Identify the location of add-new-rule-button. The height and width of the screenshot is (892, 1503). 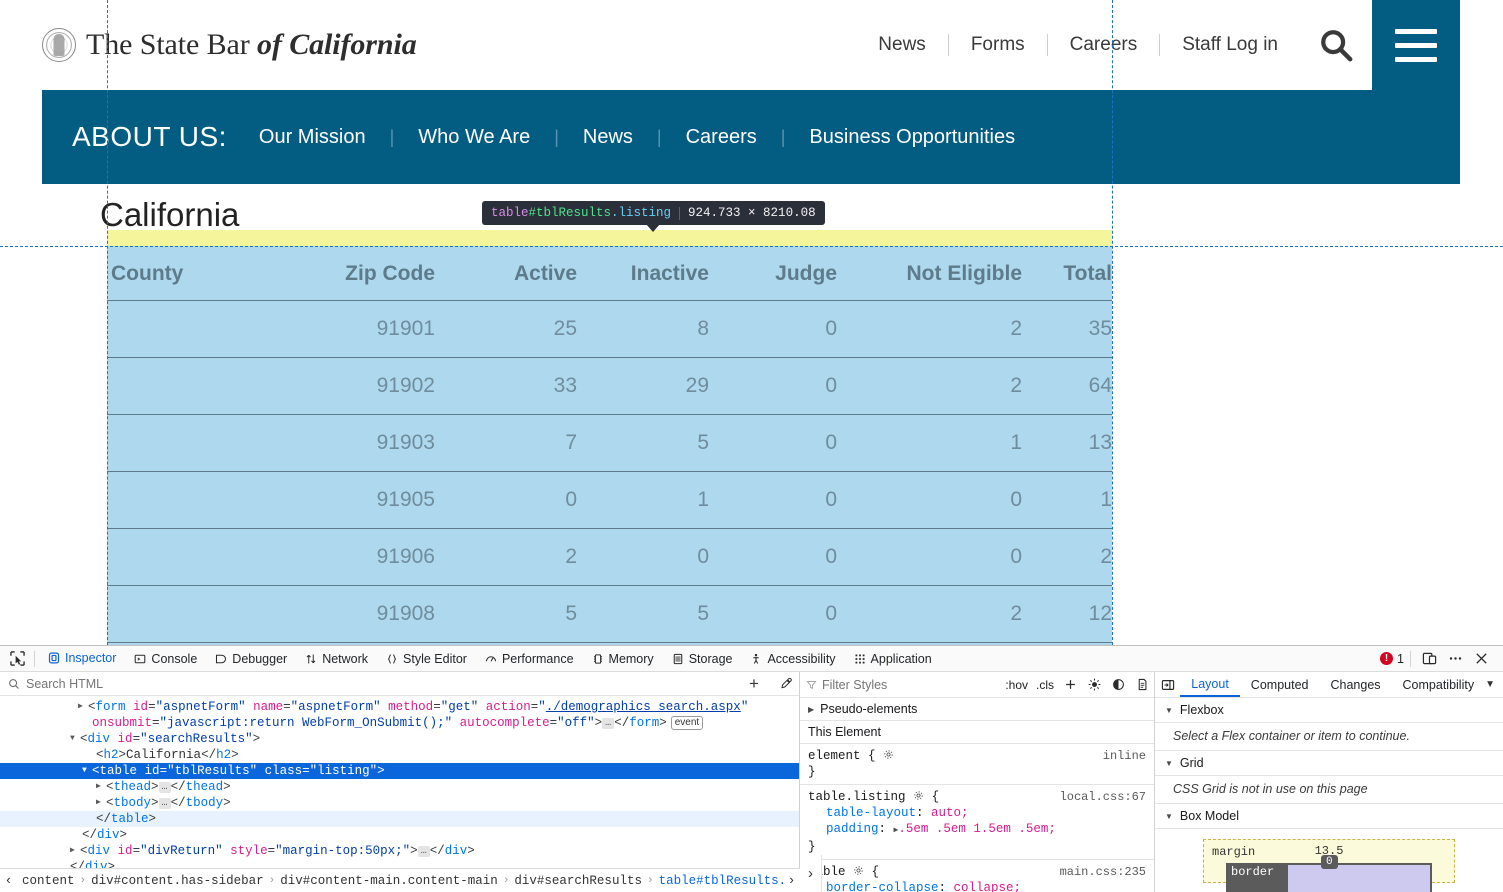
(1070, 685).